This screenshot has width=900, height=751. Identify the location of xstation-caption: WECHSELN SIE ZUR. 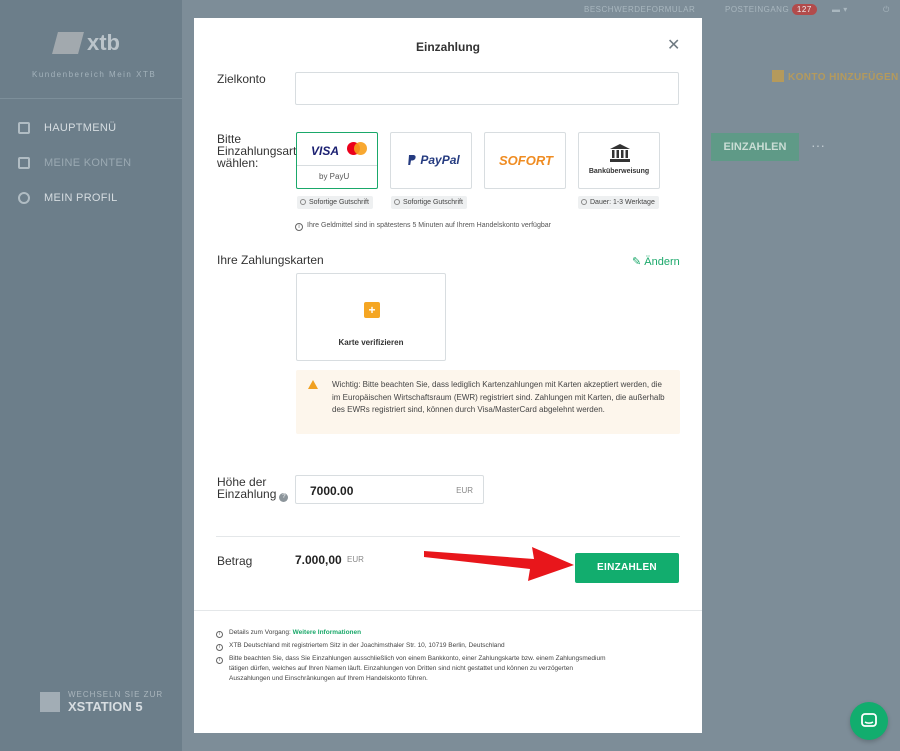
(116, 694).